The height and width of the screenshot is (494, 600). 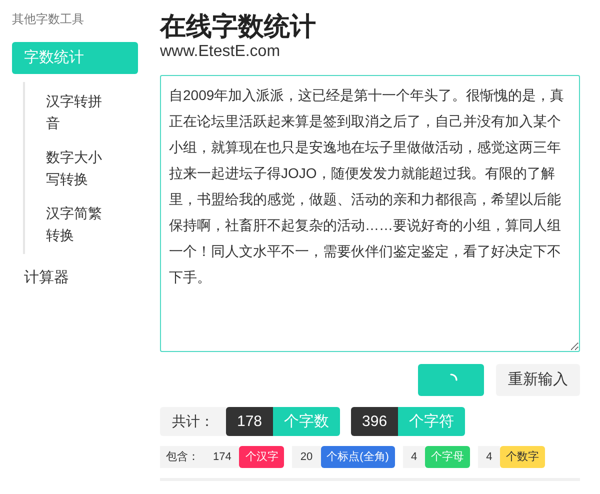 What do you see at coordinates (238, 26) in the screenshot?
I see `page-title: 在线字数统计` at bounding box center [238, 26].